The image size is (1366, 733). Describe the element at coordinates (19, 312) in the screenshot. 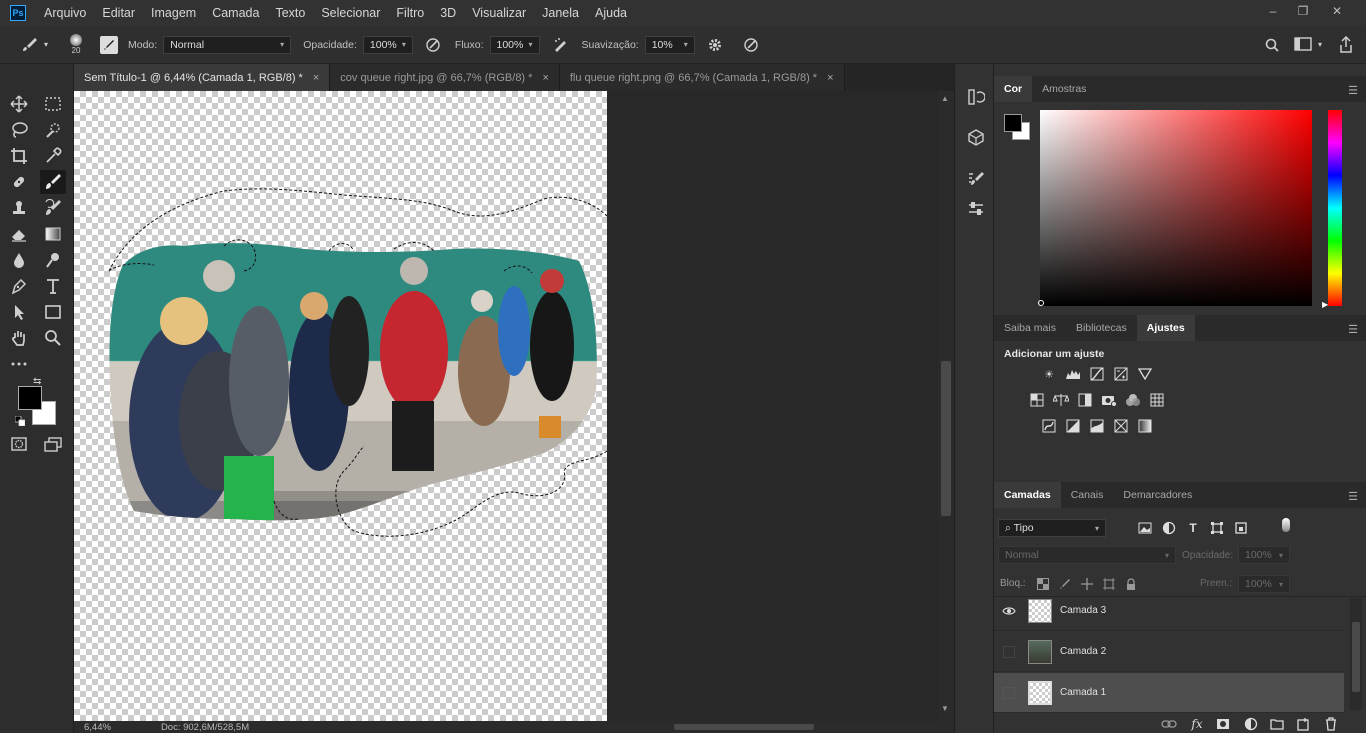

I see `path-selection-tool-icon` at that location.